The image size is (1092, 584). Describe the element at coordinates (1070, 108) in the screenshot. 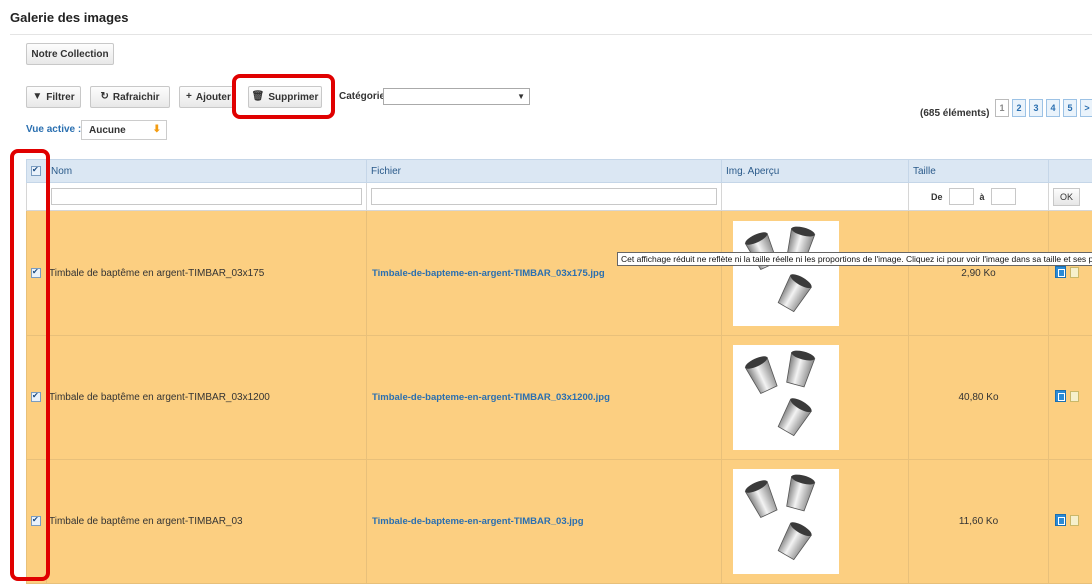

I see `page-5-button: 5` at that location.